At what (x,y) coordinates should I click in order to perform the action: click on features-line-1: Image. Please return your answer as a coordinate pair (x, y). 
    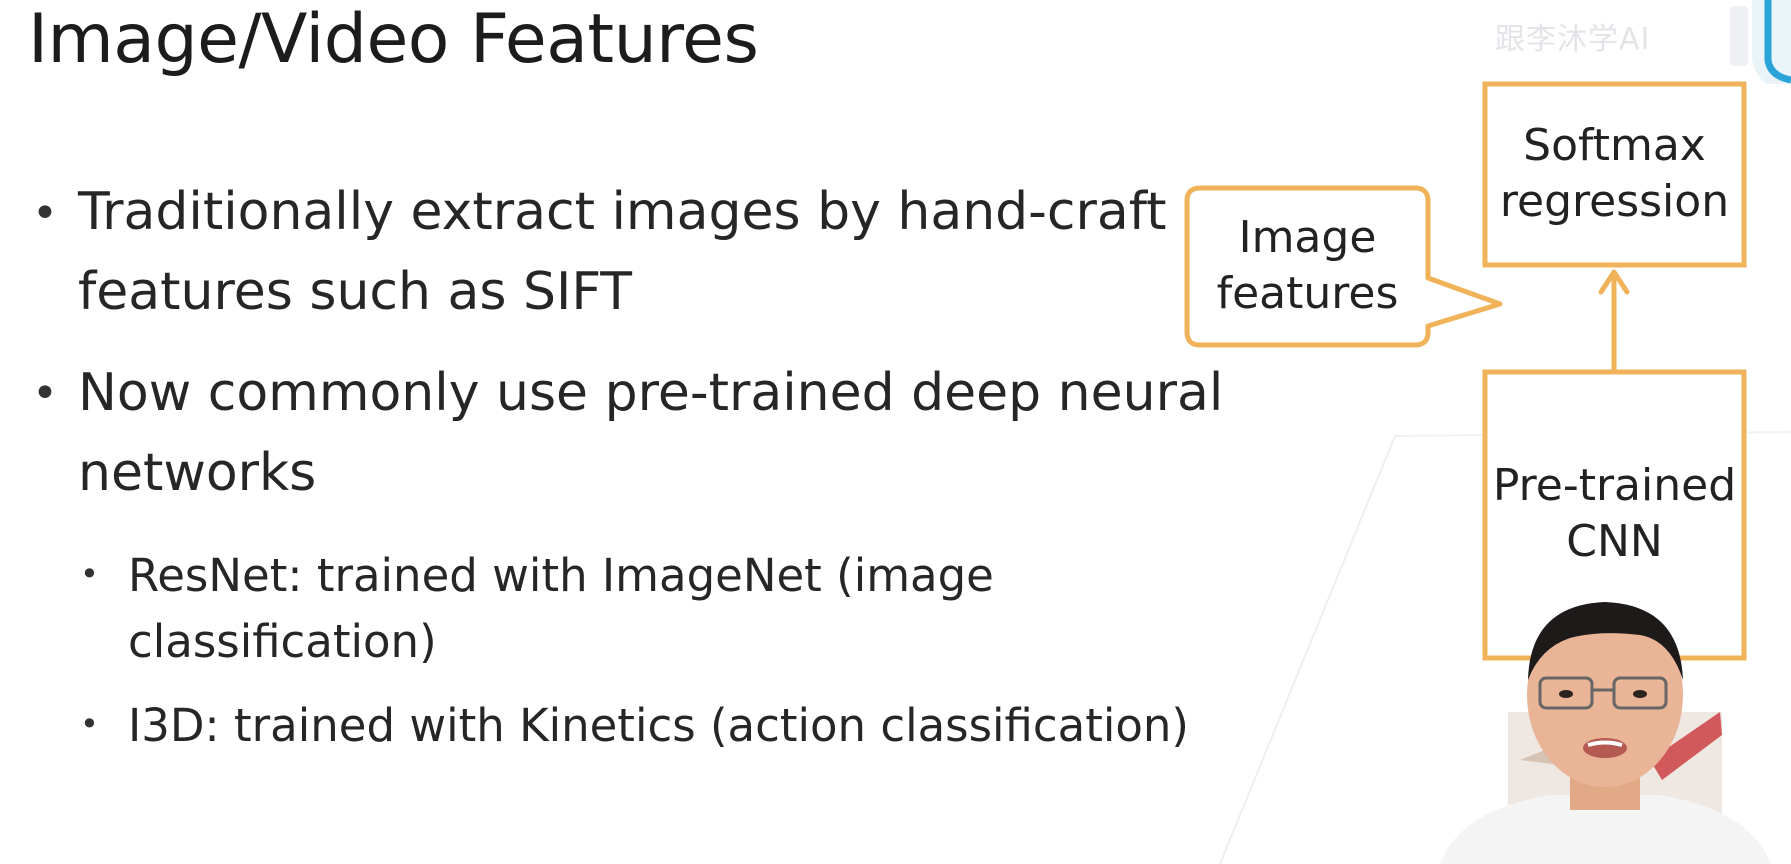
    Looking at the image, I should click on (1307, 237).